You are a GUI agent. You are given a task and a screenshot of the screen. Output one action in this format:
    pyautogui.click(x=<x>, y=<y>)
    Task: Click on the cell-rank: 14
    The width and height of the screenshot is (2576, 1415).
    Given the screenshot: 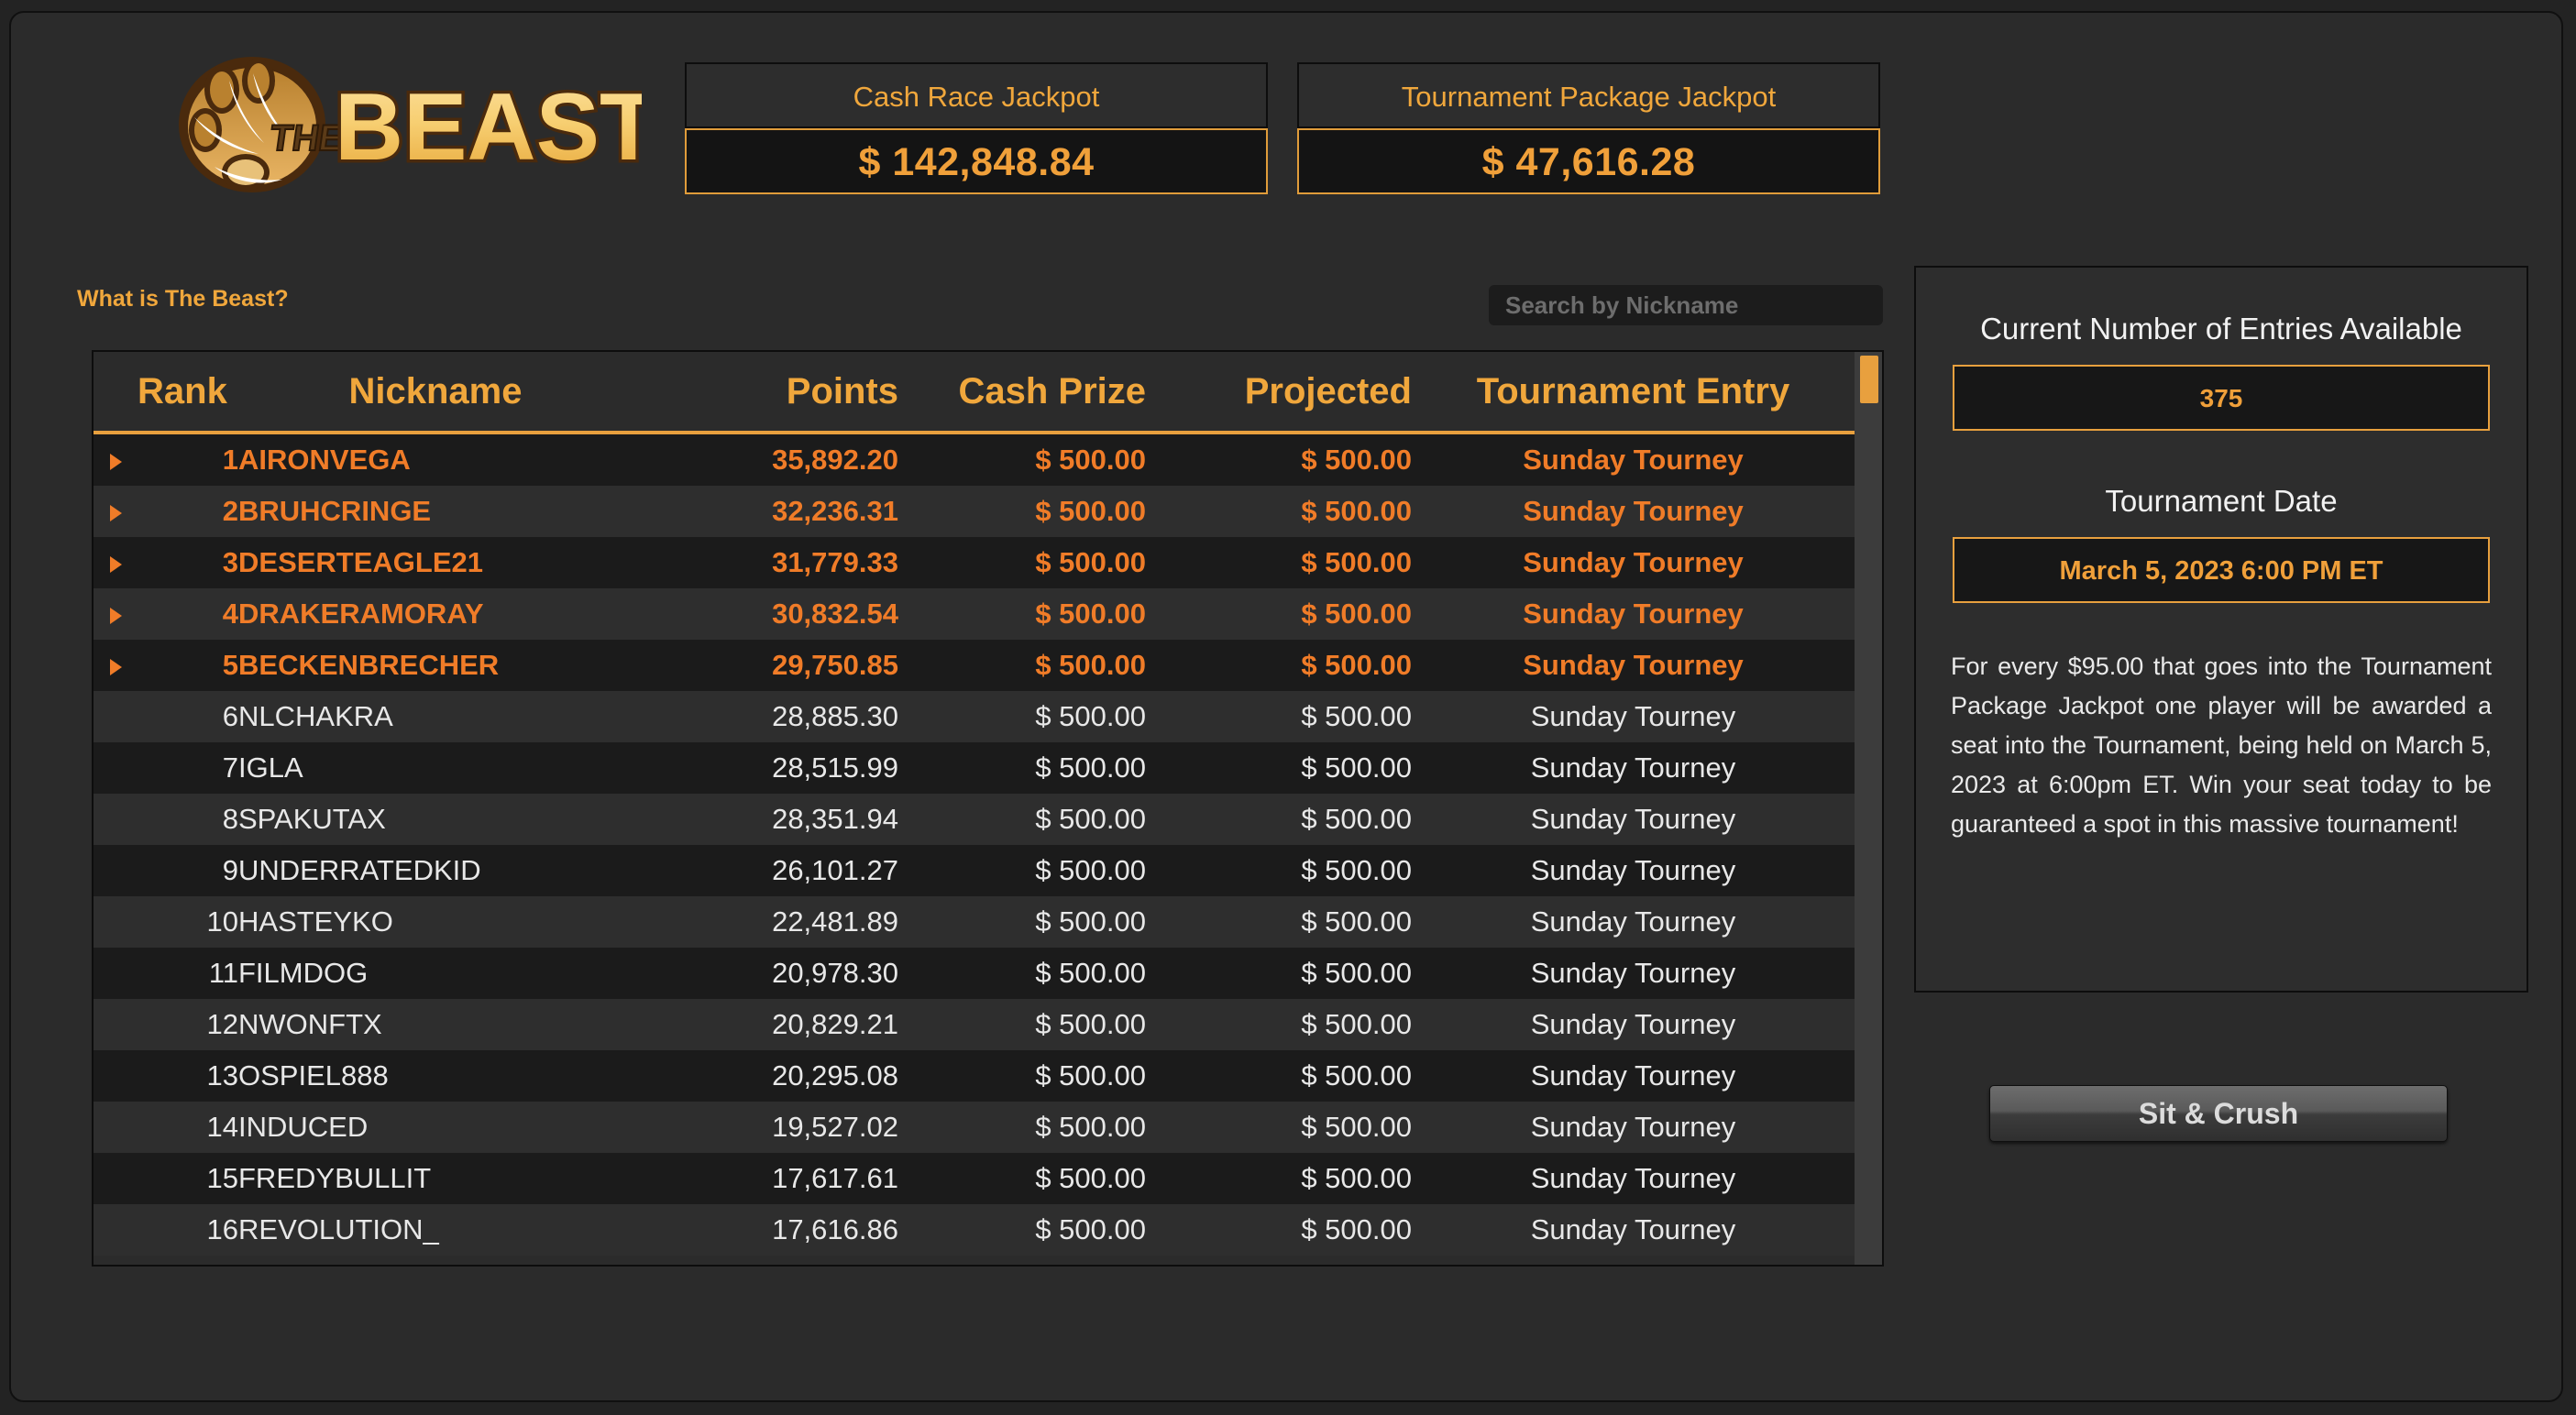 What is the action you would take?
    pyautogui.click(x=188, y=1127)
    